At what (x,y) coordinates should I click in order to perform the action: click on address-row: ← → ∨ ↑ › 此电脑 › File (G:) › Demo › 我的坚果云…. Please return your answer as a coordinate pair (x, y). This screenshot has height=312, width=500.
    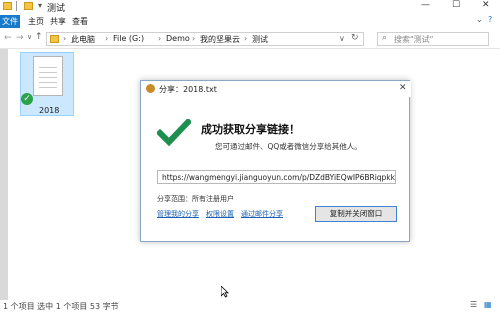
    Looking at the image, I should click on (250, 39).